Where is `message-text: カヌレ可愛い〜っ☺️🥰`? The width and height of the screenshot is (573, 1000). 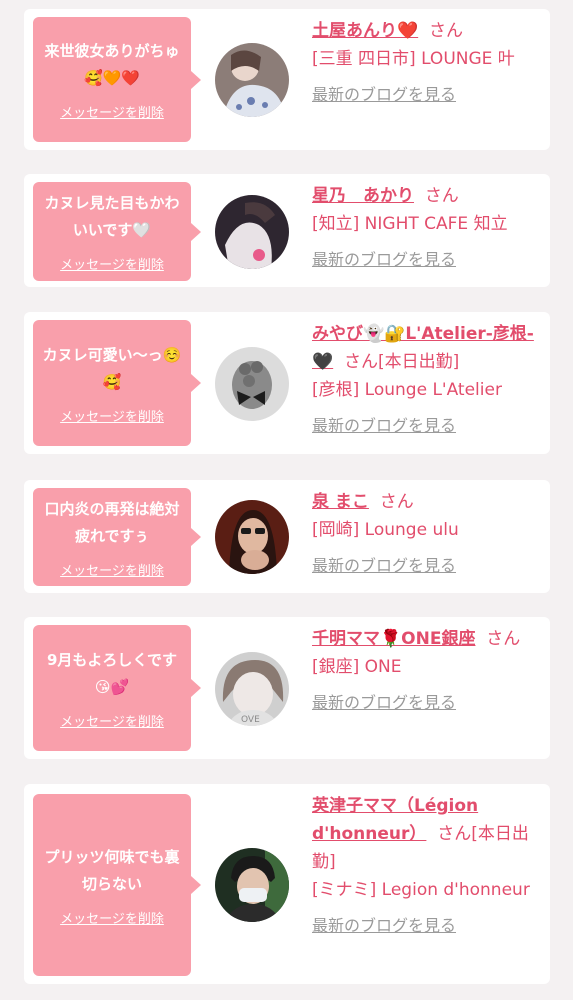
message-text: カヌレ可愛い〜っ☺️🥰 is located at coordinates (112, 368).